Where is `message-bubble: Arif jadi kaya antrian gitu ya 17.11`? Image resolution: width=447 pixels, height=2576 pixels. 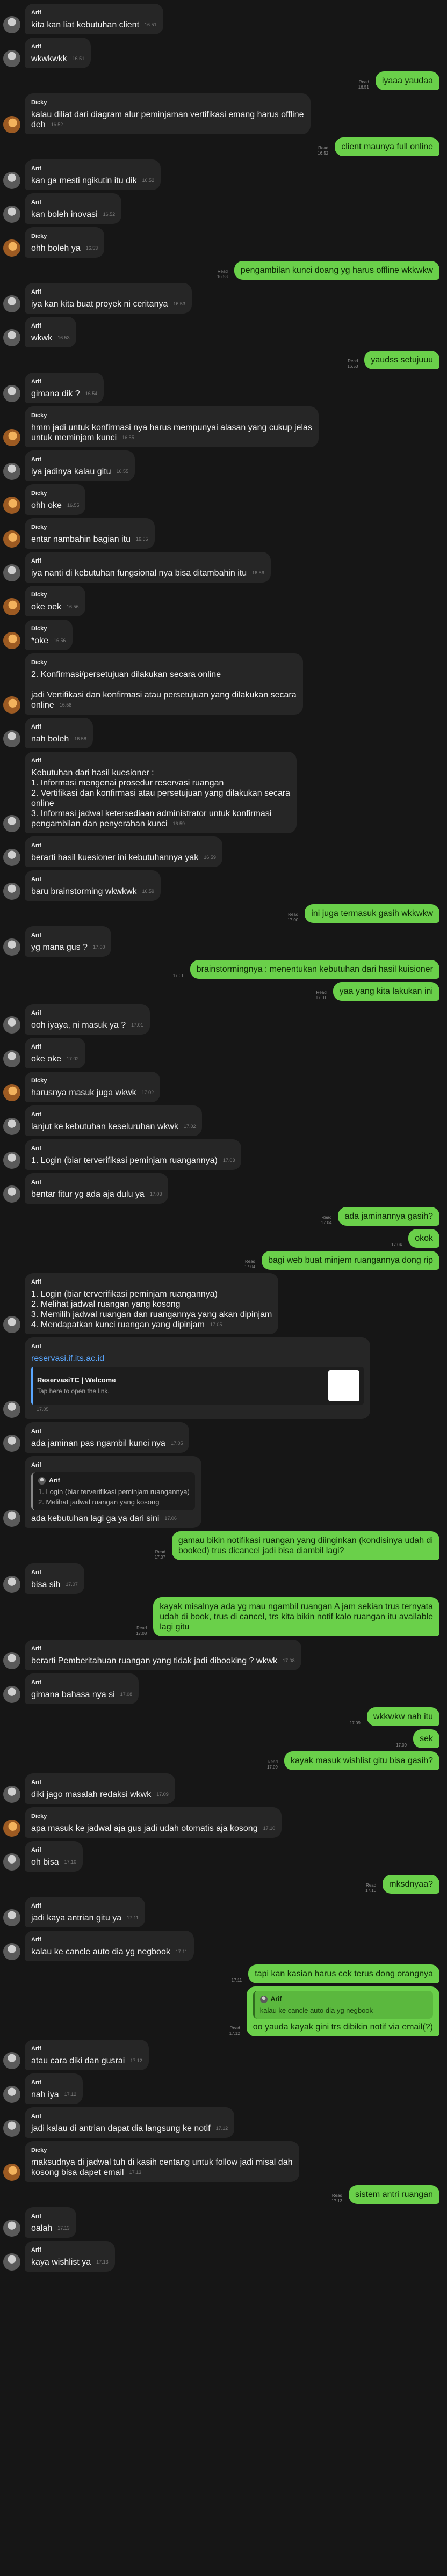
message-bubble: Arif jadi kaya antrian gitu ya 17.11 is located at coordinates (85, 1912).